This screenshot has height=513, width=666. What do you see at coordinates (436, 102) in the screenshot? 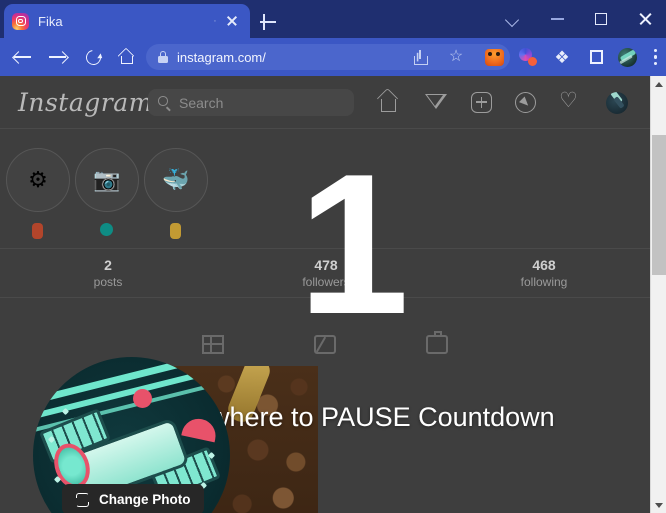
I see `messenger-send-icon` at bounding box center [436, 102].